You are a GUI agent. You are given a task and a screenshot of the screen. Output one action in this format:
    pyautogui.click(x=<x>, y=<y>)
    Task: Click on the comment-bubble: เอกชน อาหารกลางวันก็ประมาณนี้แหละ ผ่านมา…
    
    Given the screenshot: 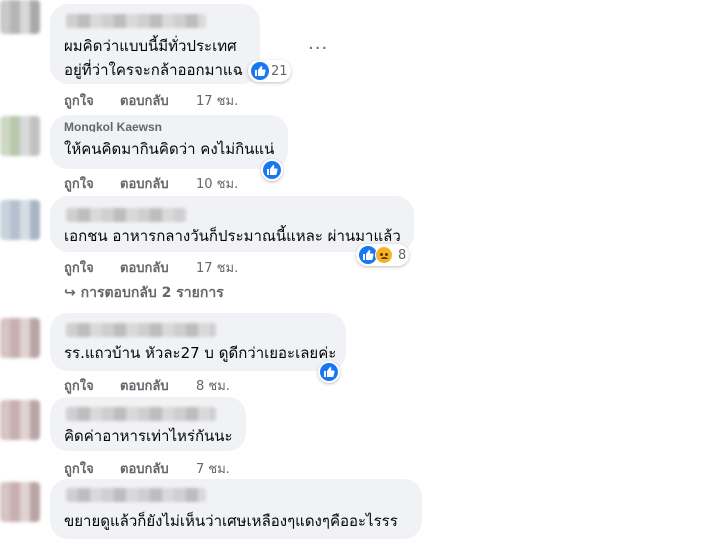 What is the action you would take?
    pyautogui.click(x=232, y=224)
    